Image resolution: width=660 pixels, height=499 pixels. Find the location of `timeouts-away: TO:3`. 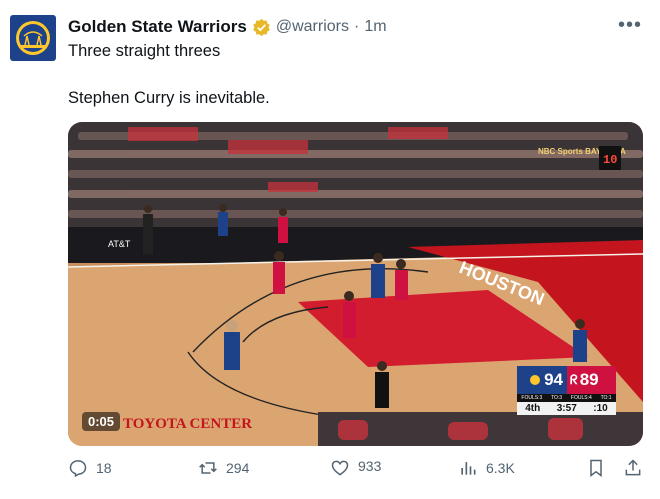

timeouts-away: TO:3 is located at coordinates (557, 398).